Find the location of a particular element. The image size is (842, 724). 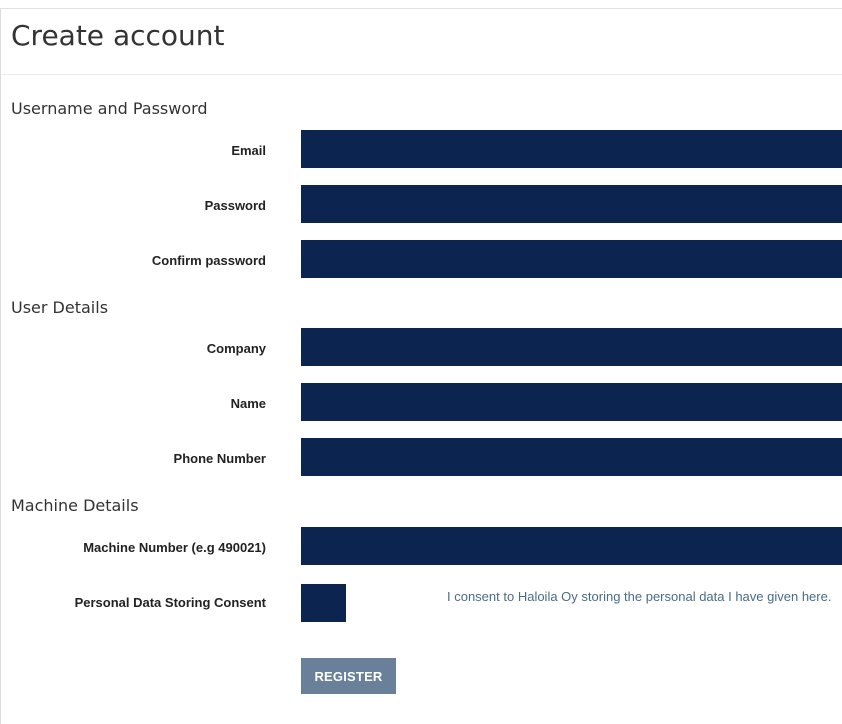

password-label: Password is located at coordinates (235, 205).